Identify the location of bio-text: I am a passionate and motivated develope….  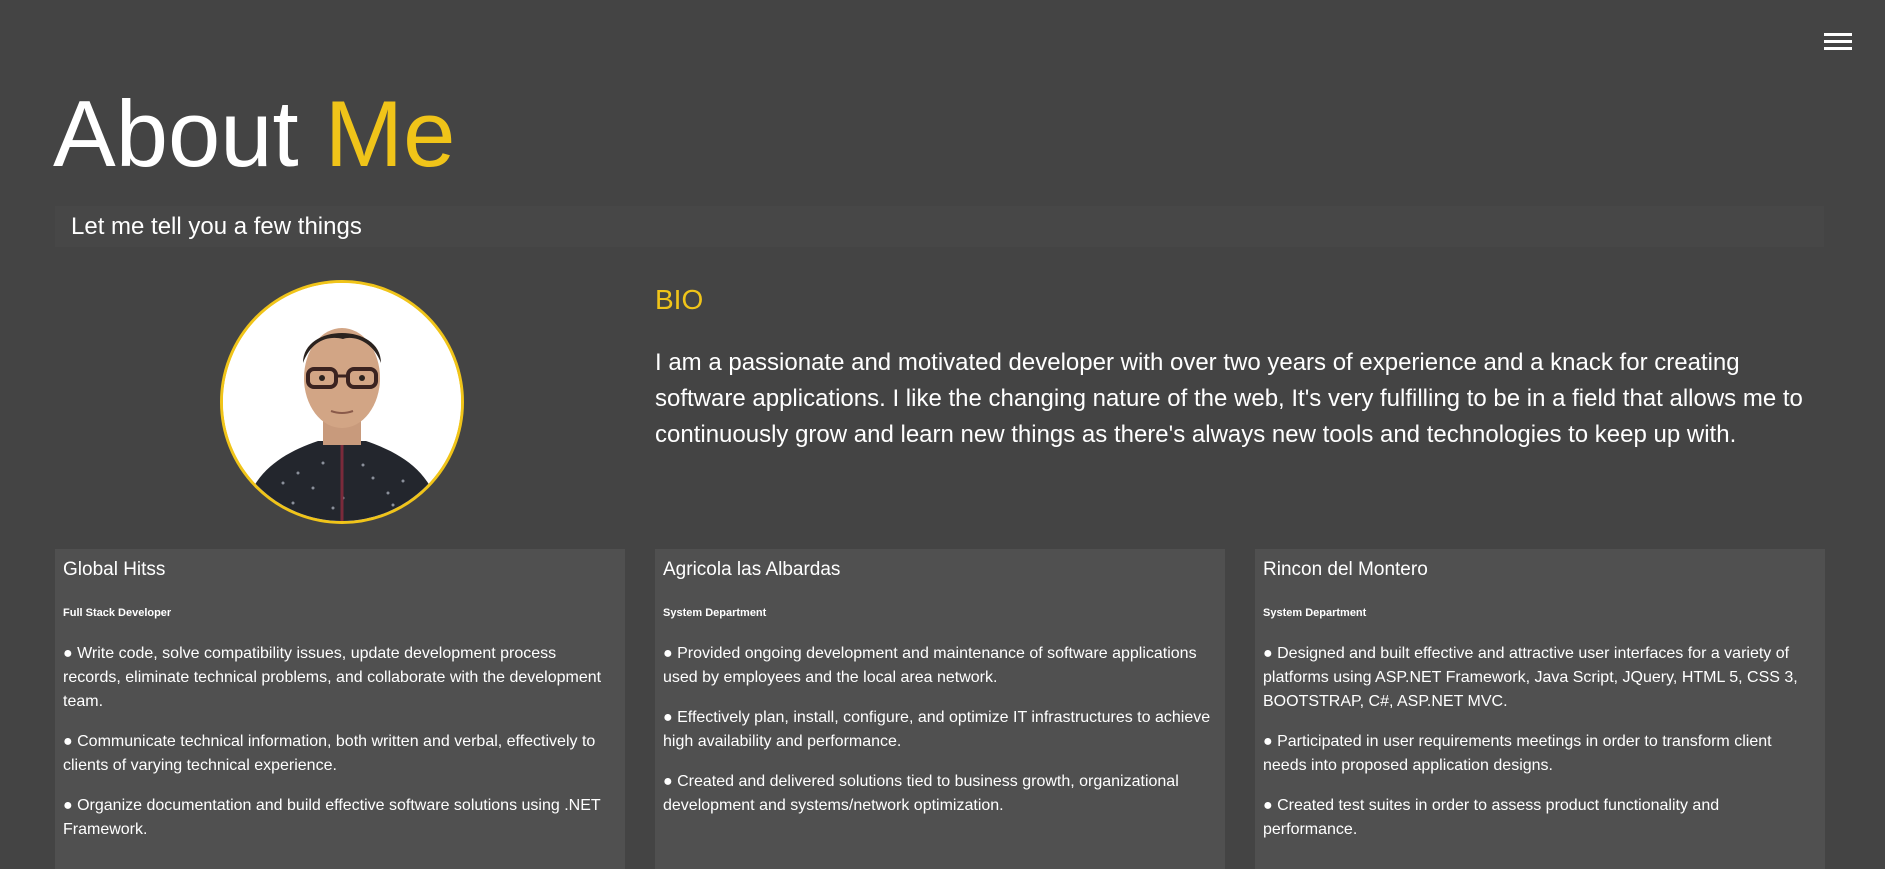
(1229, 398).